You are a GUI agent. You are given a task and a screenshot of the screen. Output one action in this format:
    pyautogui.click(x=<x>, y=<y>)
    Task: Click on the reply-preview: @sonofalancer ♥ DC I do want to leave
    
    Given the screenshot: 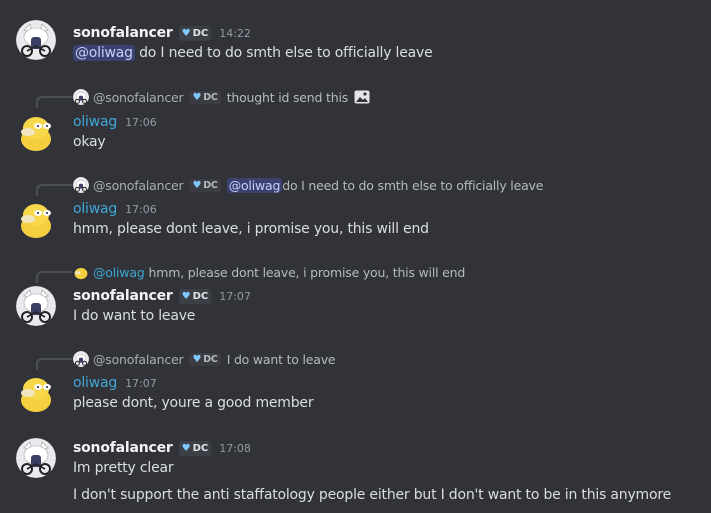 What is the action you would take?
    pyautogui.click(x=204, y=359)
    